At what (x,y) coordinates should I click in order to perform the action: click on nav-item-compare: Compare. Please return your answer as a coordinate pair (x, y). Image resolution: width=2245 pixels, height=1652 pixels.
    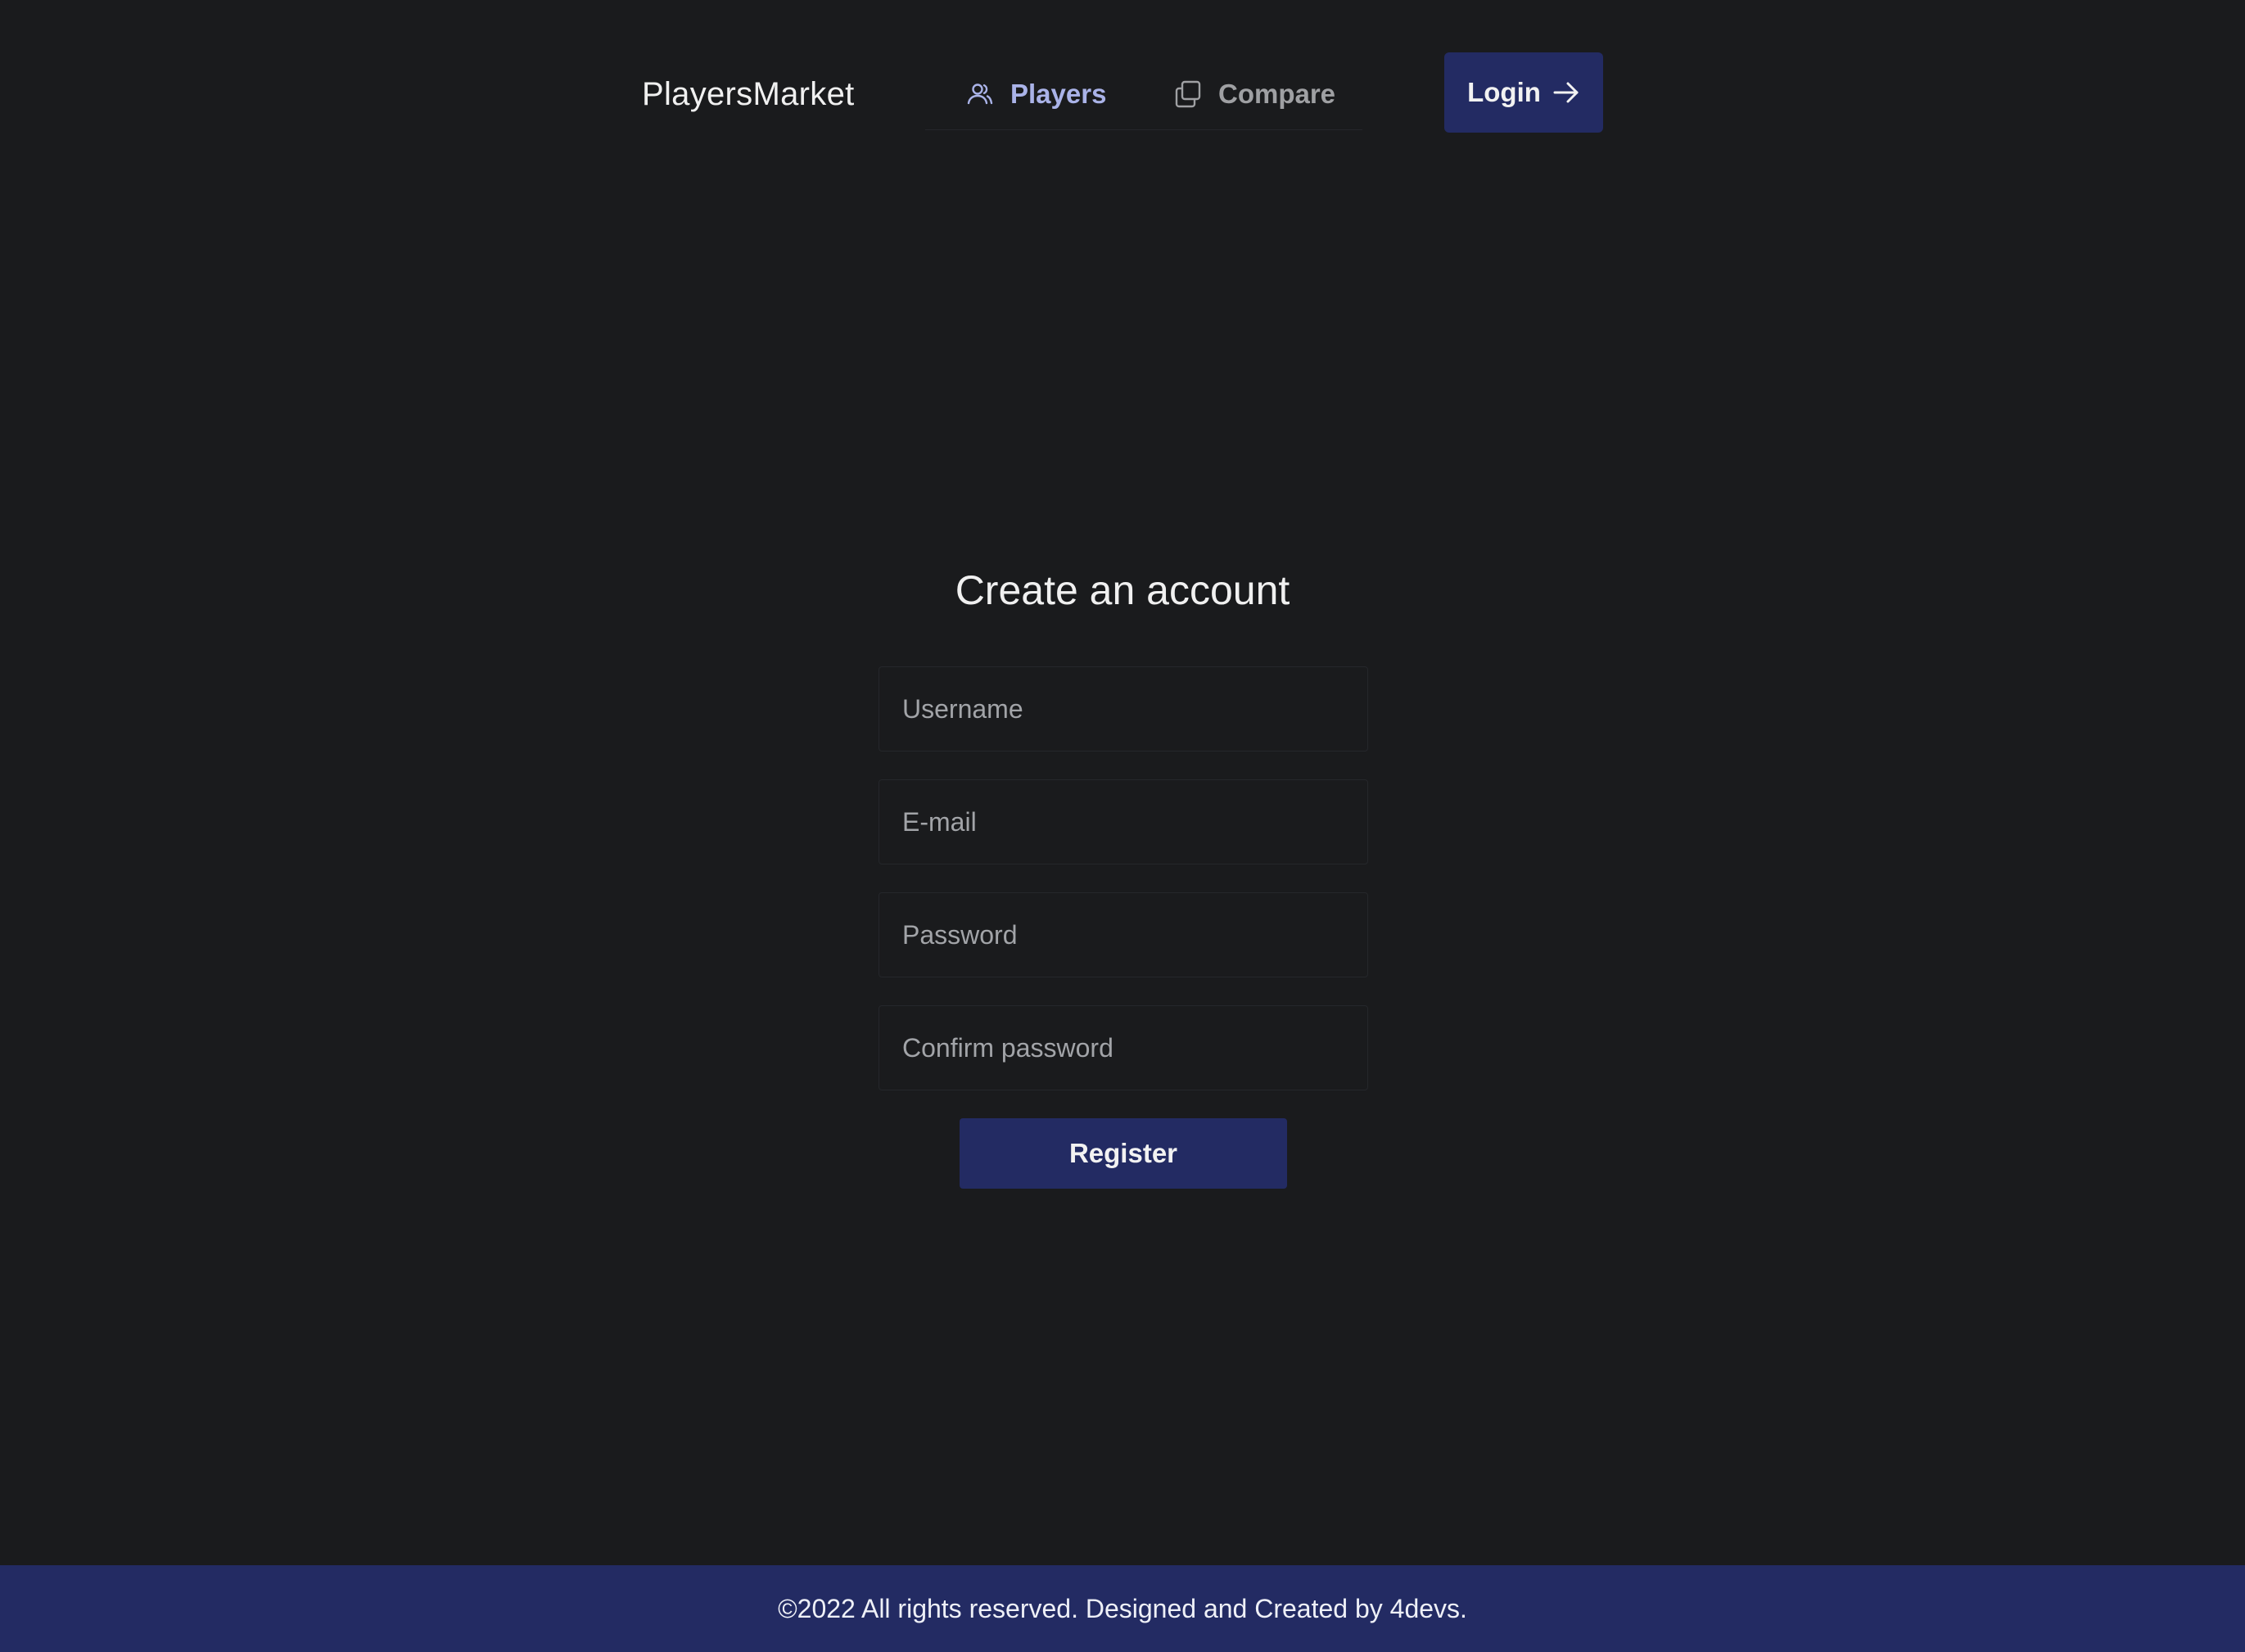
    Looking at the image, I should click on (1254, 94).